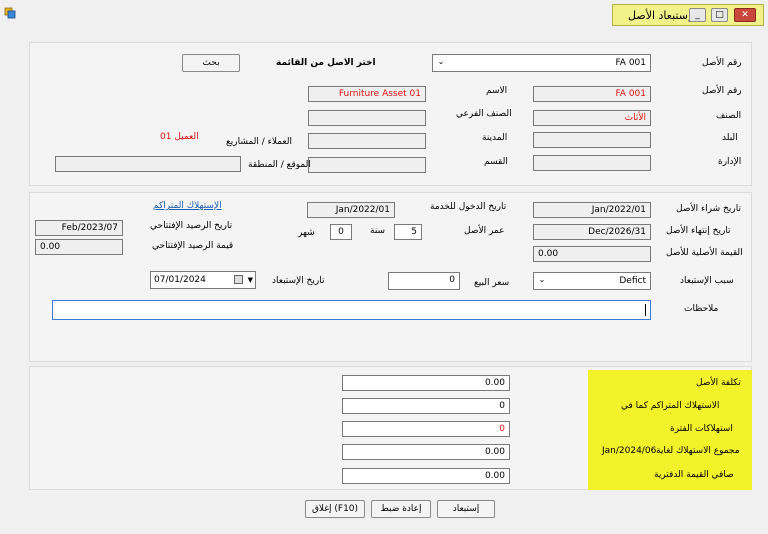 This screenshot has width=768, height=534. Describe the element at coordinates (426, 383) in the screenshot. I see `asset-cost-field: 0.00` at that location.